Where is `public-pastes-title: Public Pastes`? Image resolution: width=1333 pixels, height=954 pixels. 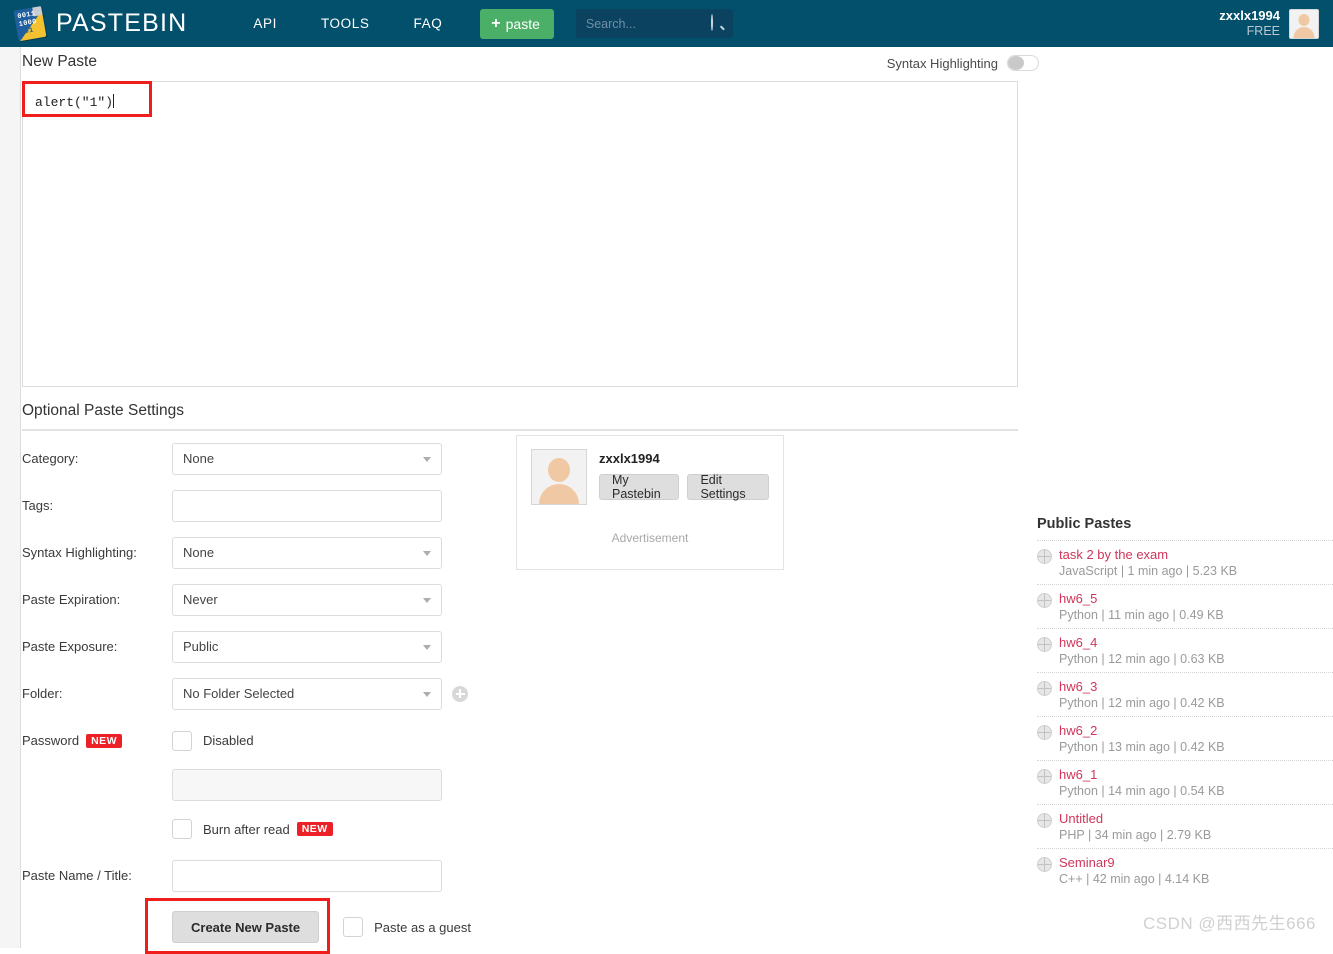
public-pastes-title: Public Pastes is located at coordinates (1084, 524).